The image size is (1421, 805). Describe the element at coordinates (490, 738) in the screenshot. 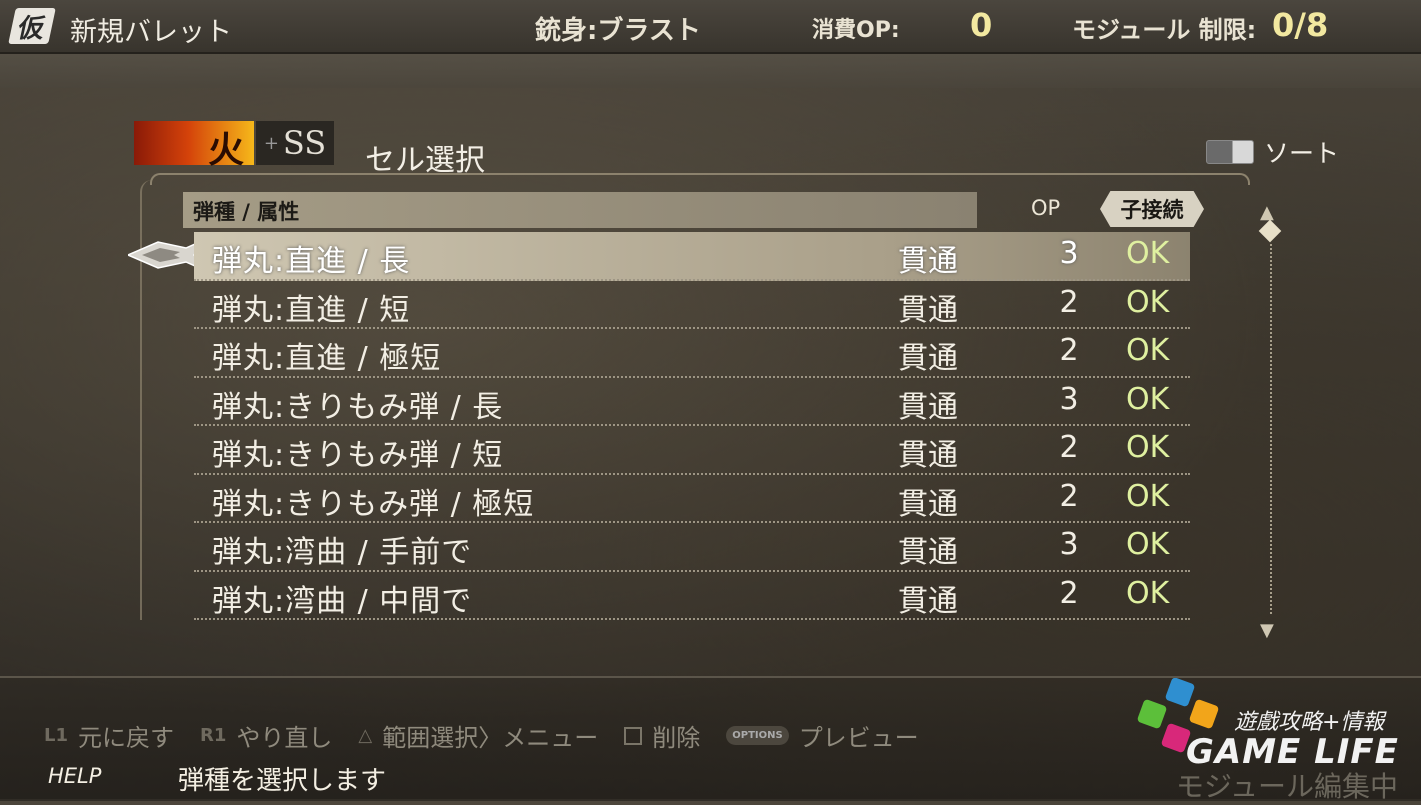

I see `range-select-label: 範囲選択〉メニュー` at that location.